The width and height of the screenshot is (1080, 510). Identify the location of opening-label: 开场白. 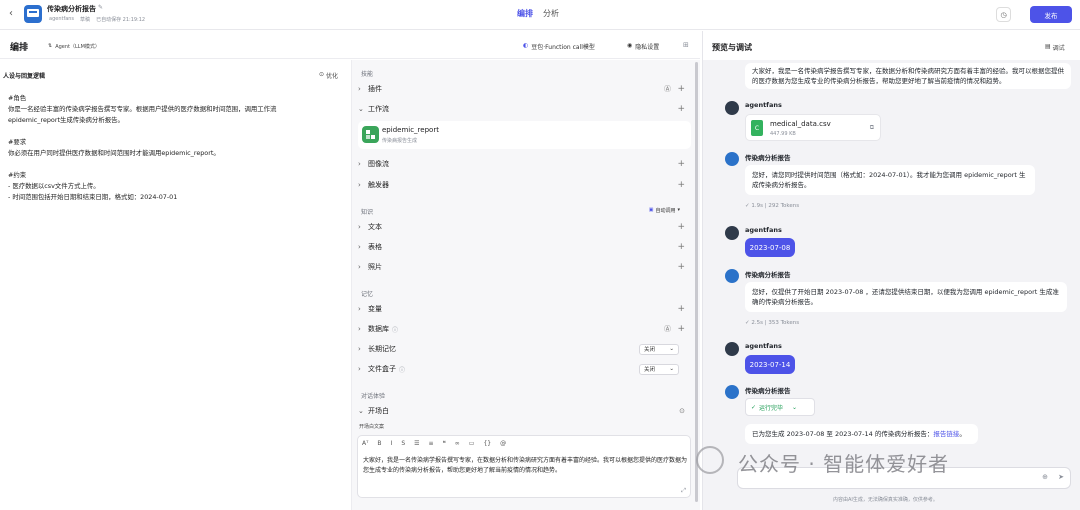
(378, 411).